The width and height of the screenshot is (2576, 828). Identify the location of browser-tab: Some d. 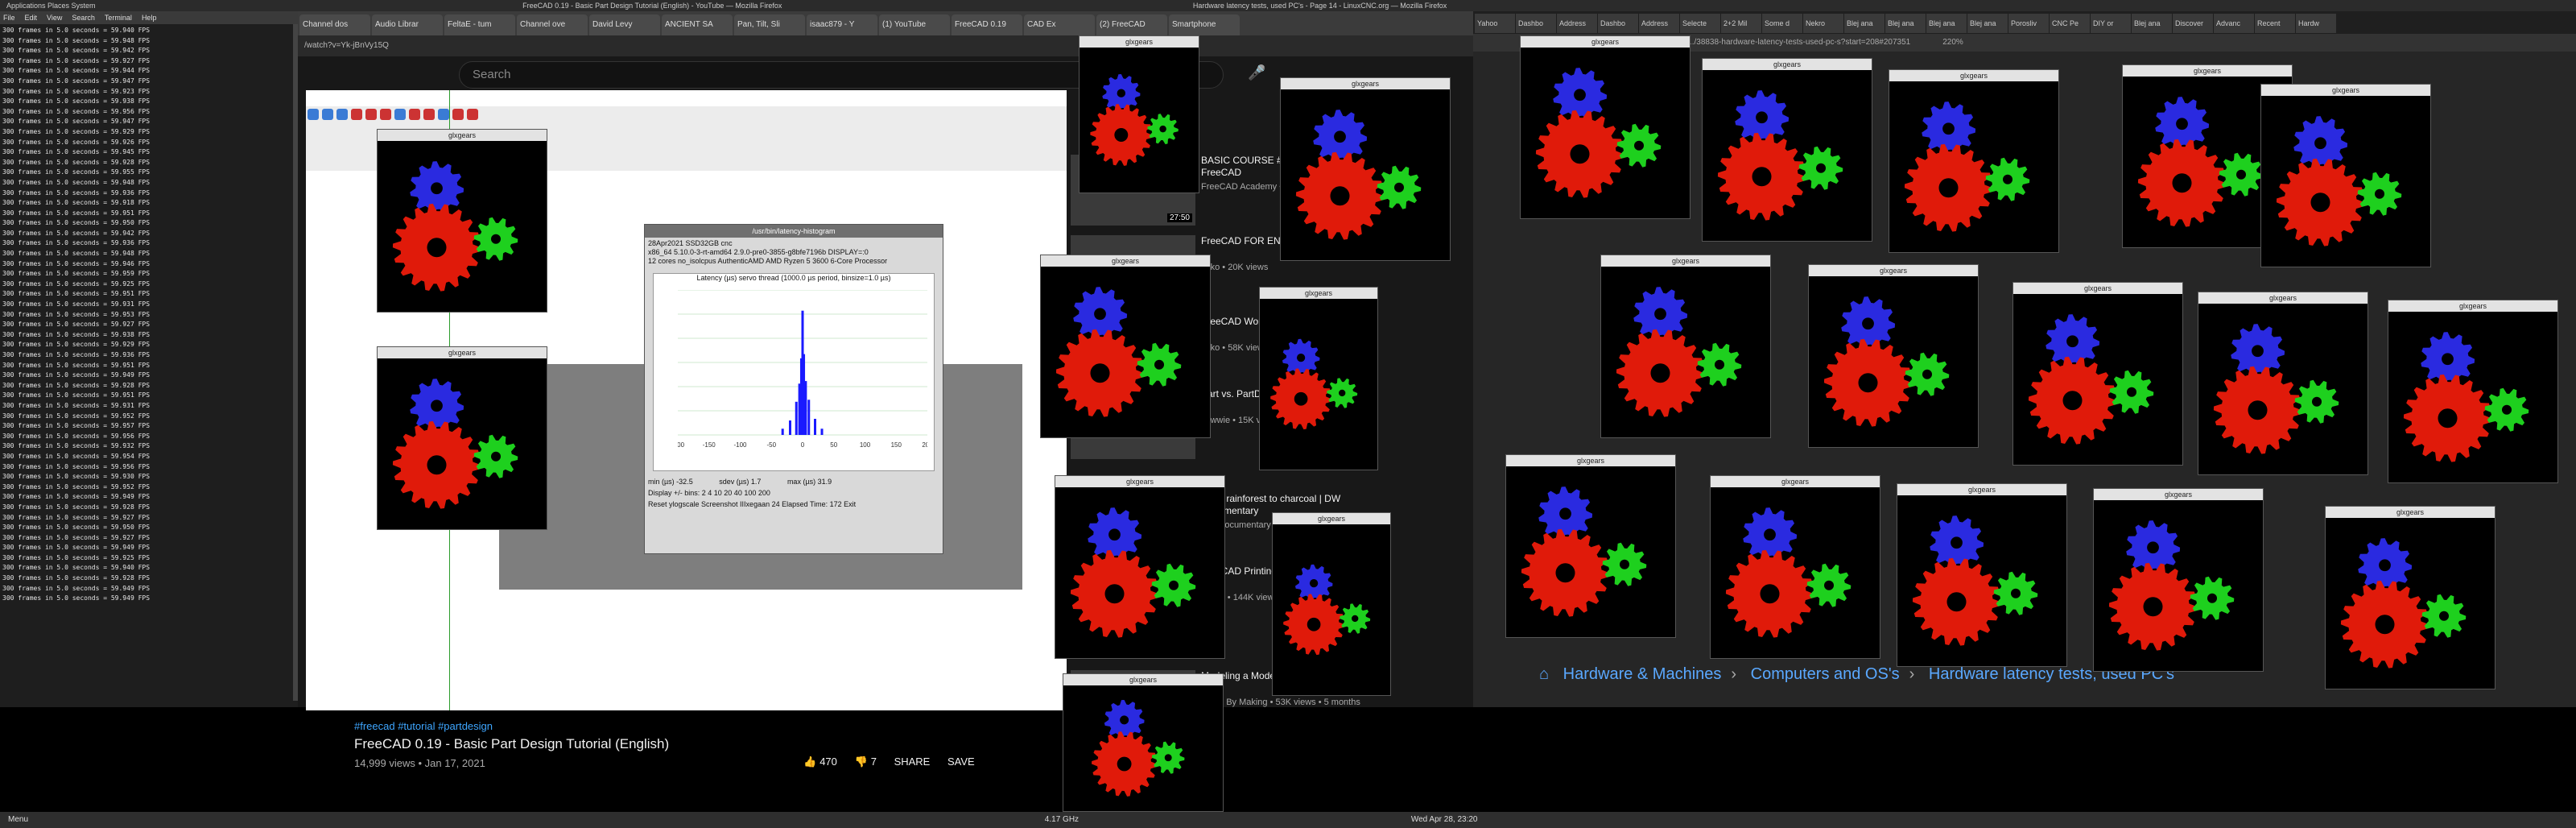
(1782, 23).